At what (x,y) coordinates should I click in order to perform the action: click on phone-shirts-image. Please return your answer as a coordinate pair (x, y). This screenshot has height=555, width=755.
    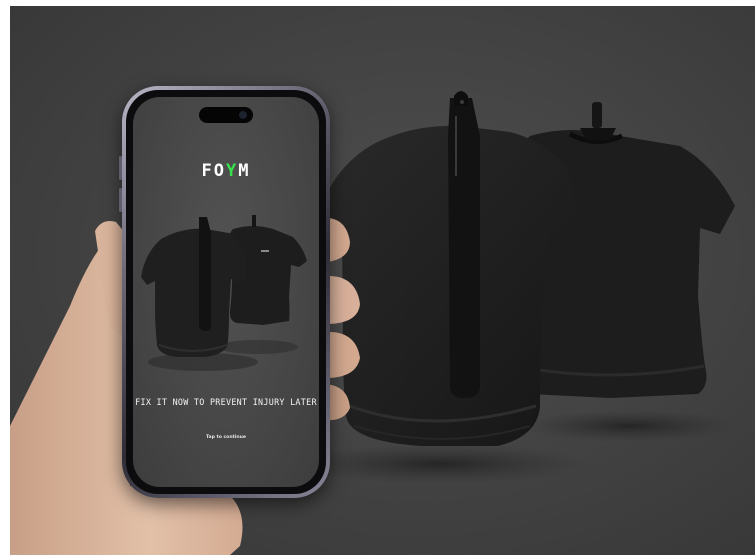
    Looking at the image, I should click on (224, 293).